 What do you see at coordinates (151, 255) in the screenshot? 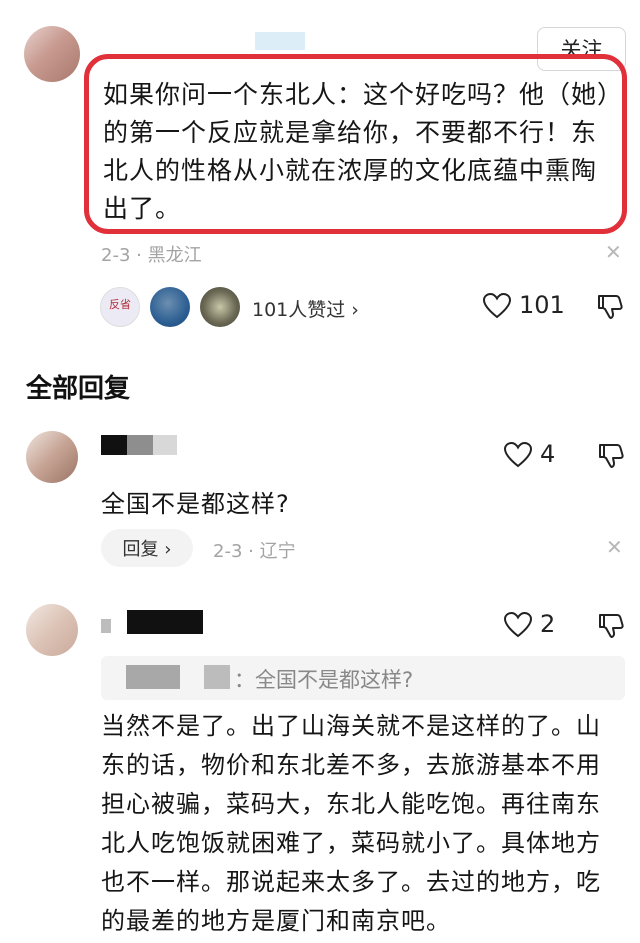
I see `comment-date-location: 2-3 · 黑龙江` at bounding box center [151, 255].